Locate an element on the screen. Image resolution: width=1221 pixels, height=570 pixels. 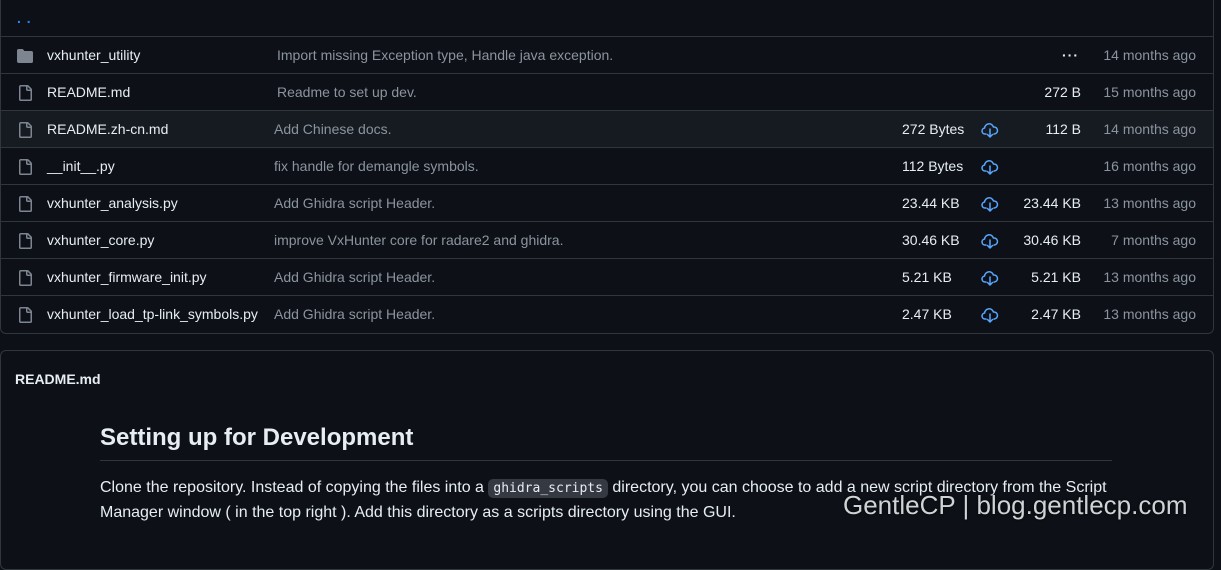
commit-message-link: Readme to set up dev. is located at coordinates (347, 92).